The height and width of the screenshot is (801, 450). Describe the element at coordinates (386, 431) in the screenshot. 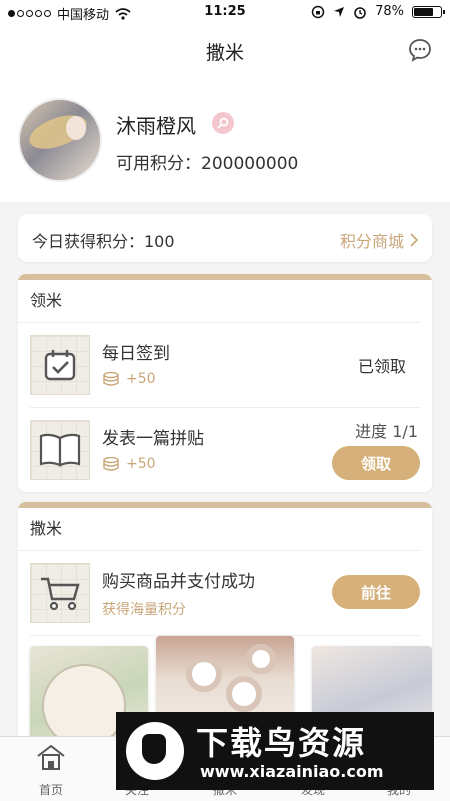

I see `task-progress: 进度 1/1` at that location.